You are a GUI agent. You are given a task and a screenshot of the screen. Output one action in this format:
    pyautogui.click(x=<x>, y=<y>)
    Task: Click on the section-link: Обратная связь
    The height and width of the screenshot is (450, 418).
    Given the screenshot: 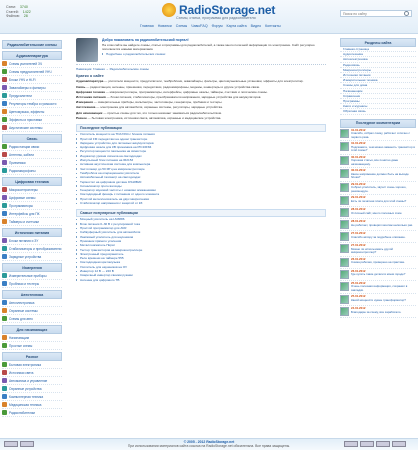 What is the action you would take?
    pyautogui.click(x=378, y=112)
    